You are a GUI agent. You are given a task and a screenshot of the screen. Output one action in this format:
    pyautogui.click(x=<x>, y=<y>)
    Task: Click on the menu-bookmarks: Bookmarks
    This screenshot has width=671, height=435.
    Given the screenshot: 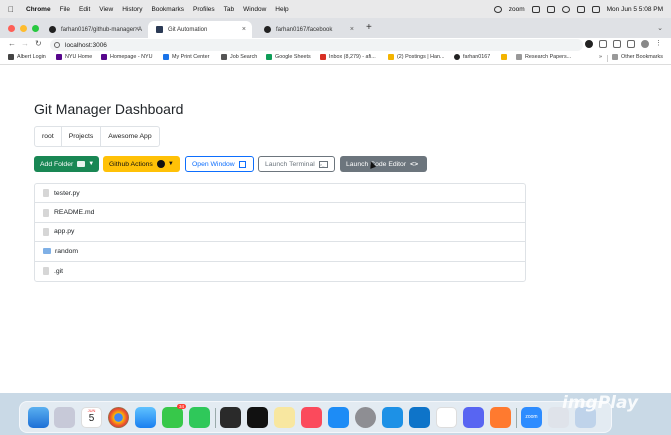 What is the action you would take?
    pyautogui.click(x=167, y=9)
    